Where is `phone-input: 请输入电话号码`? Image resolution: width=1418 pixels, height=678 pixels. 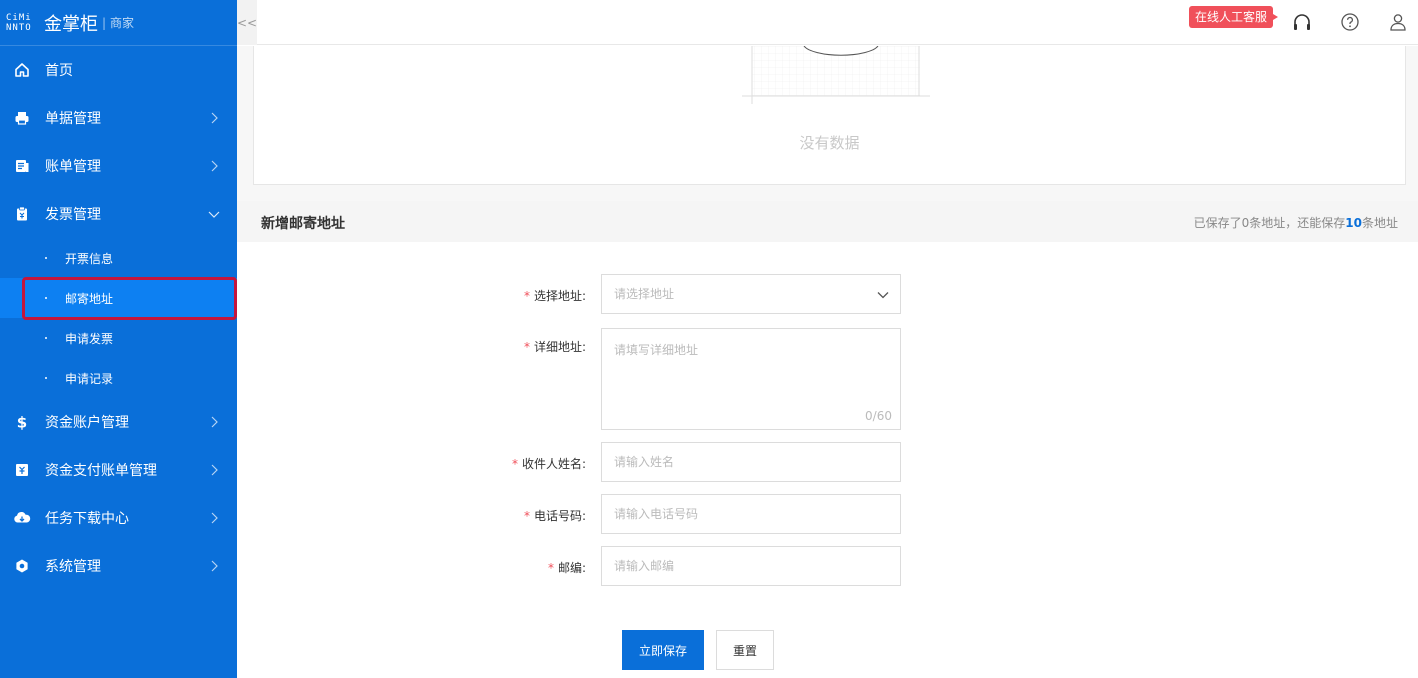 phone-input: 请输入电话号码 is located at coordinates (751, 514).